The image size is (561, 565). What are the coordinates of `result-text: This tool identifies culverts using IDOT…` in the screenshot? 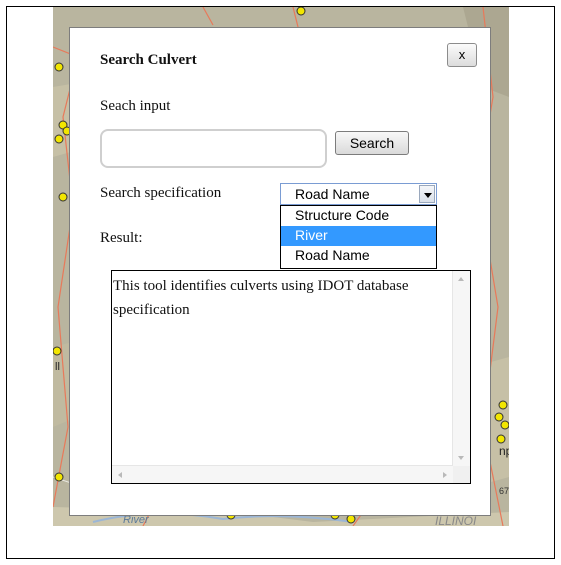 It's located at (261, 298).